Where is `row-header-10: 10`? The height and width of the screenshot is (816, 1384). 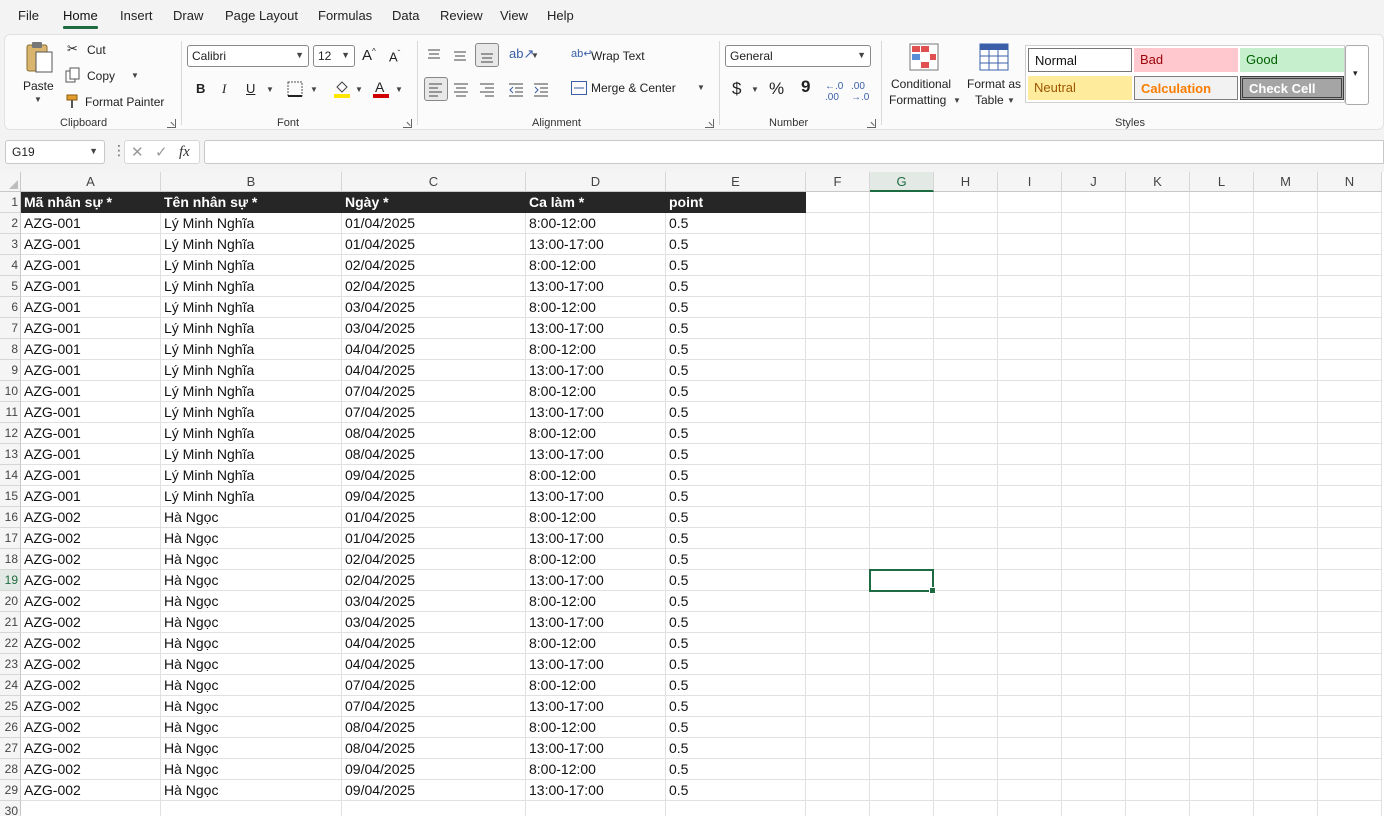 row-header-10: 10 is located at coordinates (10, 391).